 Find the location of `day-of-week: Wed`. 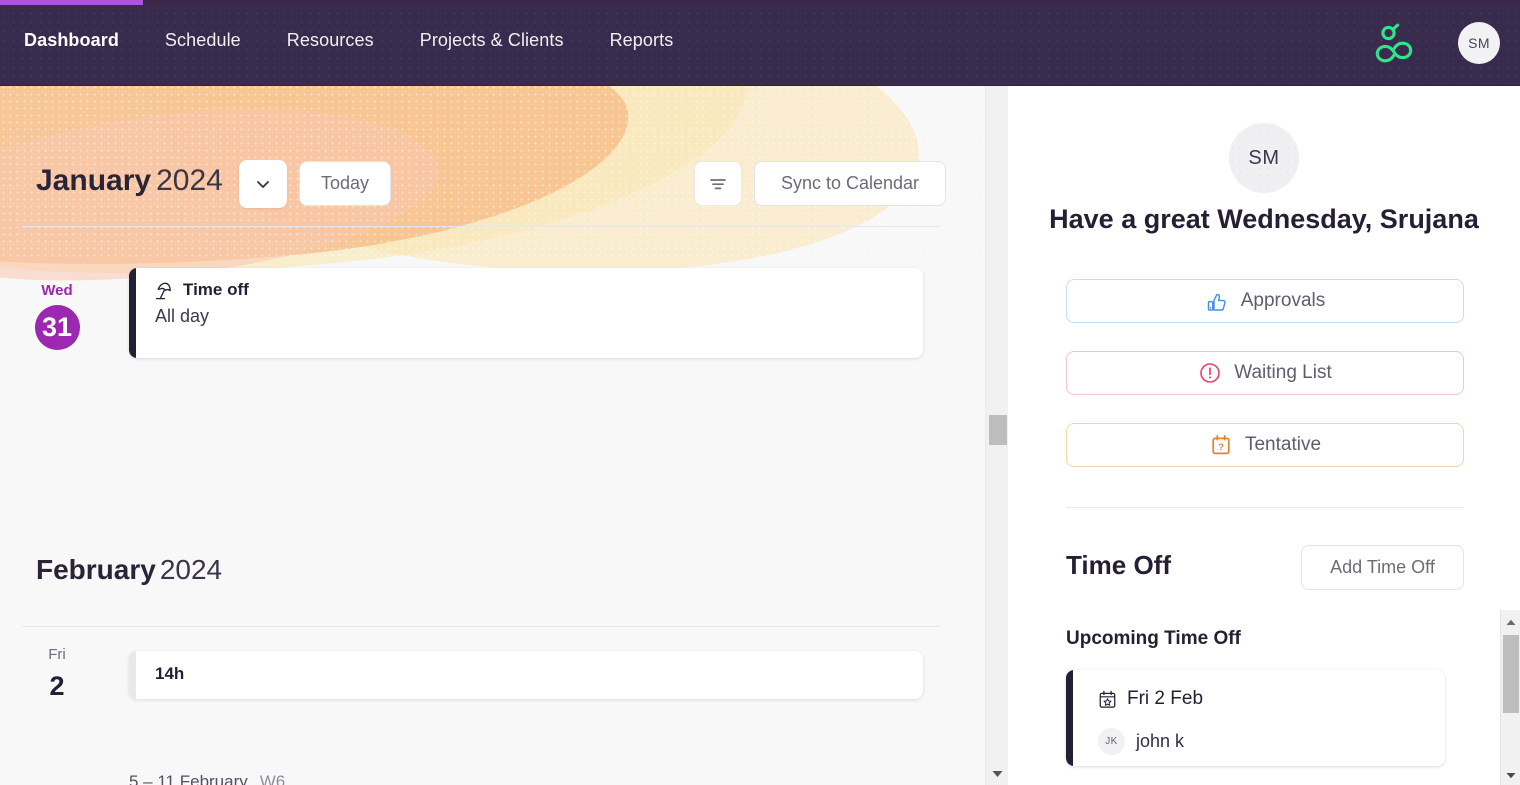

day-of-week: Wed is located at coordinates (57, 290).